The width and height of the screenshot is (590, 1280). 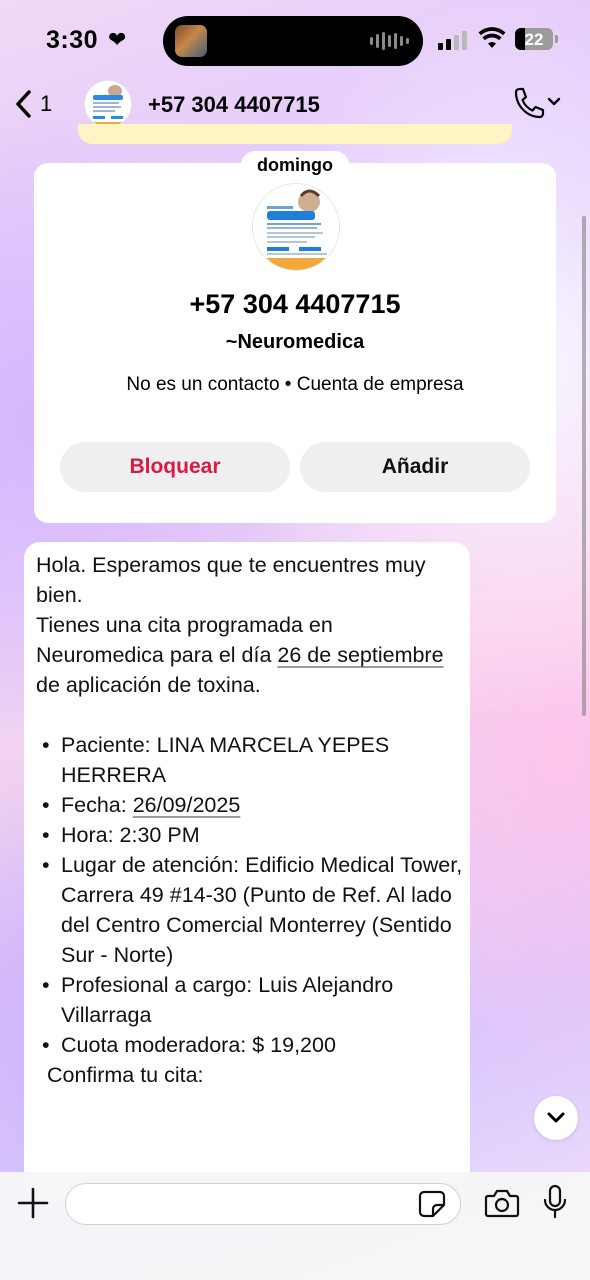 What do you see at coordinates (251, 760) in the screenshot?
I see `list-item-paciente: Paciente: LINA MARCELA YEPES HERRERA` at bounding box center [251, 760].